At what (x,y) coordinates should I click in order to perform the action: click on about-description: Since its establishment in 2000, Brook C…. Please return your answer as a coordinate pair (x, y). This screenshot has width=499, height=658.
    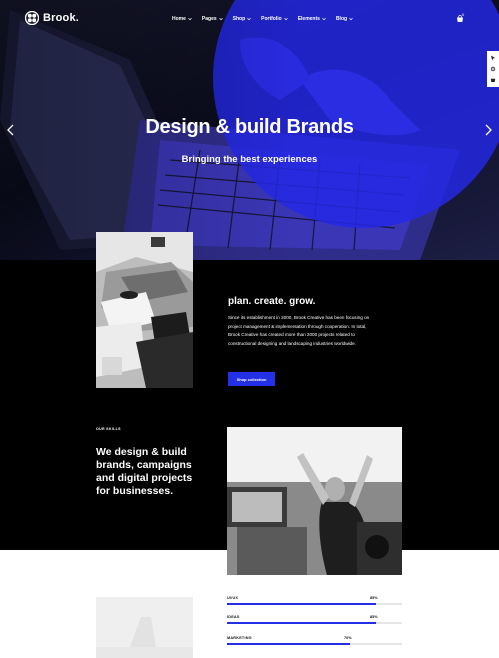
    Looking at the image, I should click on (299, 330).